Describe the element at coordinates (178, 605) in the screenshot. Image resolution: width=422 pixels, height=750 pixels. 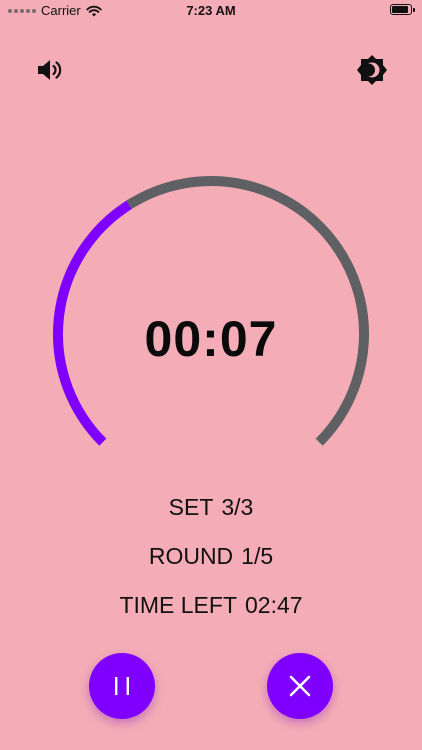
I see `time-left-label: TIME LEFT` at that location.